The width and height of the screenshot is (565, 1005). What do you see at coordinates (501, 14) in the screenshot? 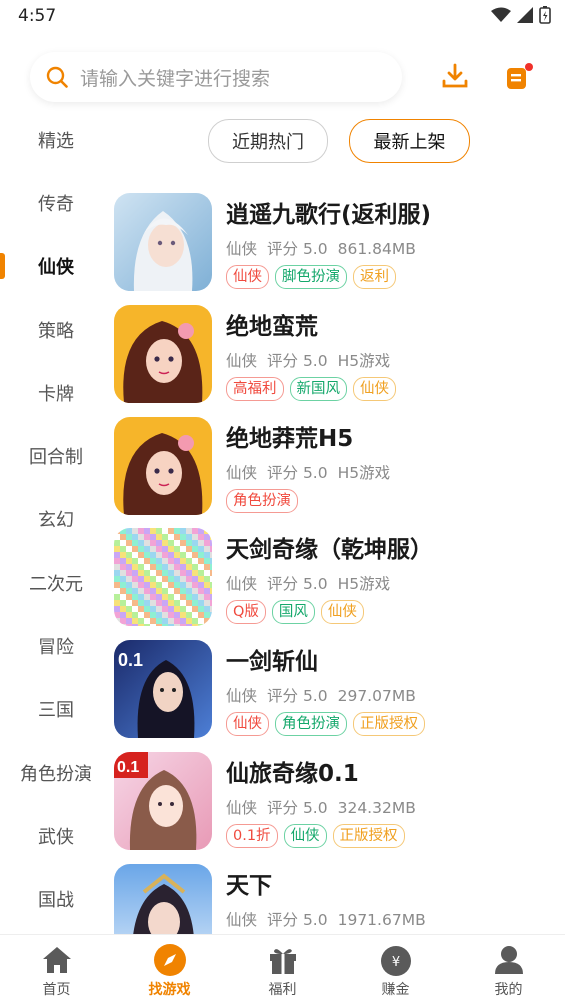
I see `wifi-icon` at bounding box center [501, 14].